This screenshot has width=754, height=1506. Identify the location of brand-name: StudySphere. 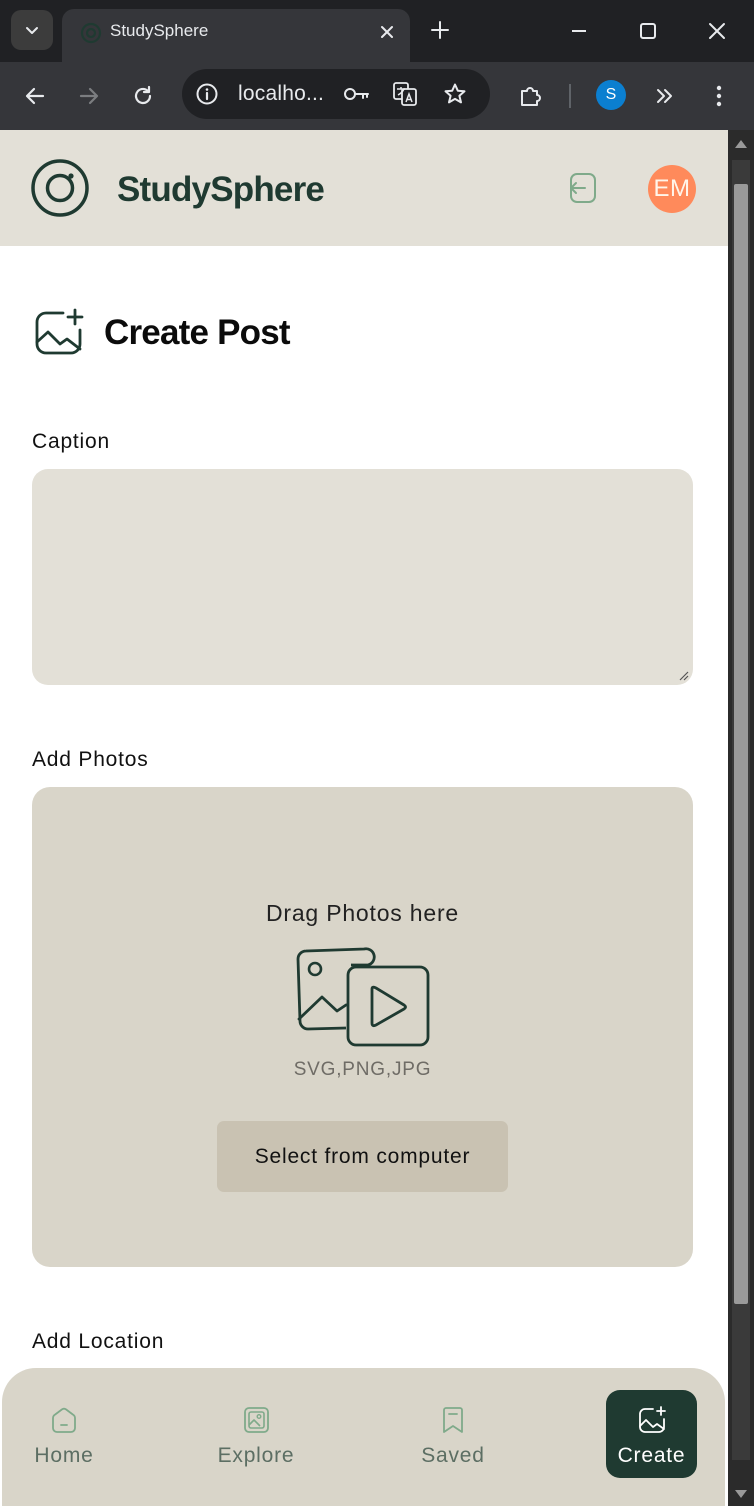
(221, 190).